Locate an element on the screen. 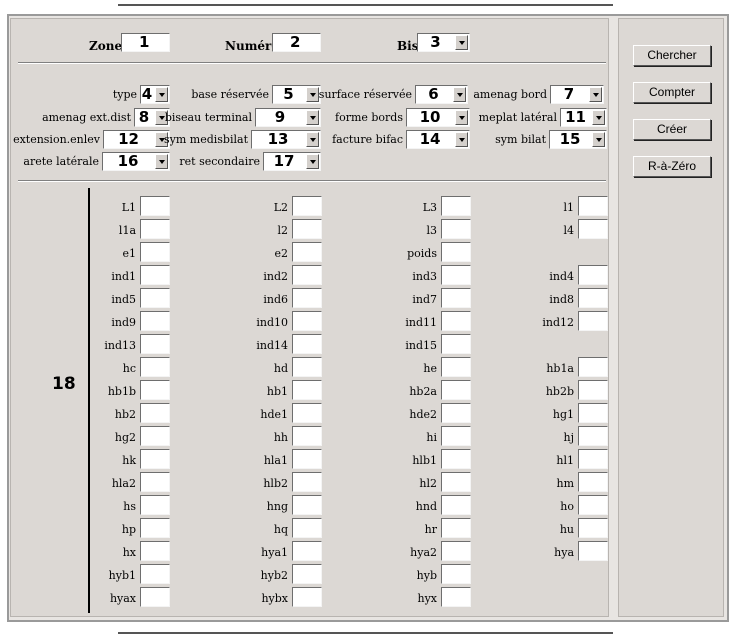 Image resolution: width=746 pixels, height=641 pixels. attribute-select: 12 is located at coordinates (136, 139).